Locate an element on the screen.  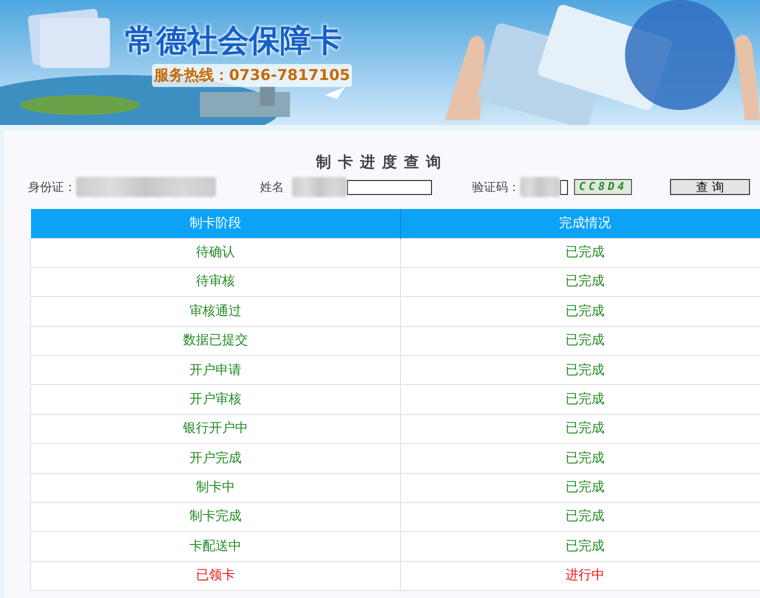
stage-cell: 银行开户中 is located at coordinates (215, 429).